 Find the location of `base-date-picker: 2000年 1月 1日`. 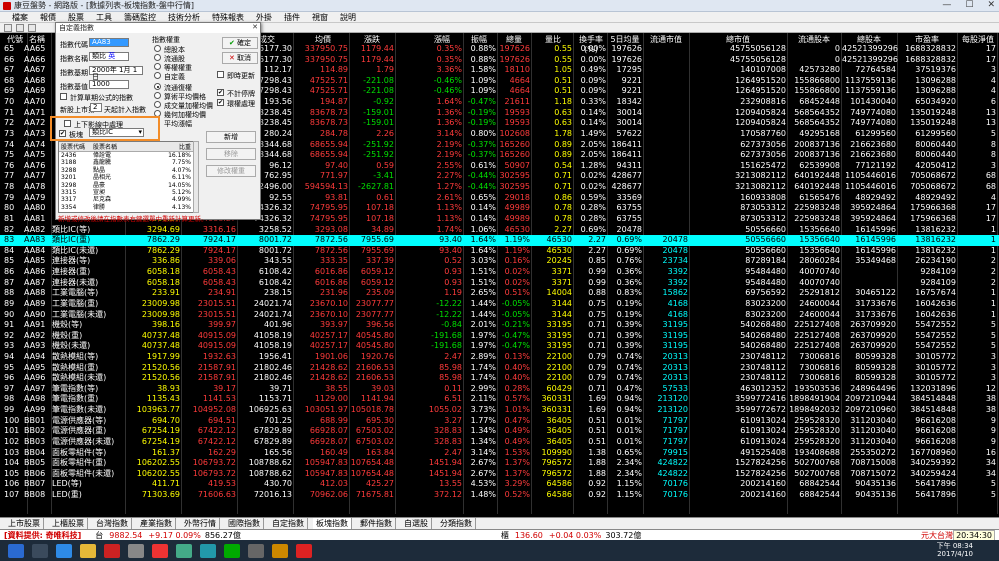

base-date-picker: 2000年 1月 1日 is located at coordinates (116, 73).